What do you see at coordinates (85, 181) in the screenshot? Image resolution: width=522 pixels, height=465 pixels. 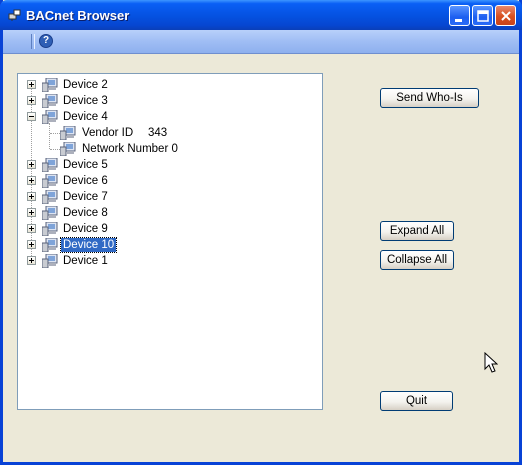 I see `tree-node-label: Device 6` at bounding box center [85, 181].